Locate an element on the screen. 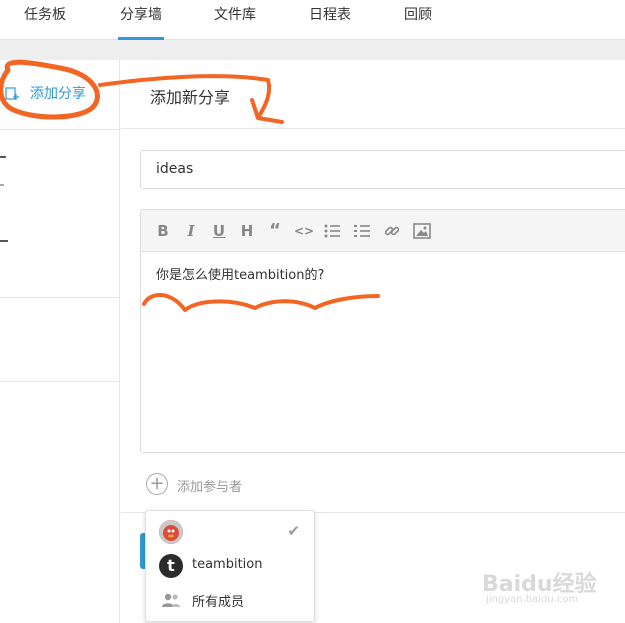 This screenshot has height=623, width=625. tab-file-library: 文件库 is located at coordinates (235, 20).